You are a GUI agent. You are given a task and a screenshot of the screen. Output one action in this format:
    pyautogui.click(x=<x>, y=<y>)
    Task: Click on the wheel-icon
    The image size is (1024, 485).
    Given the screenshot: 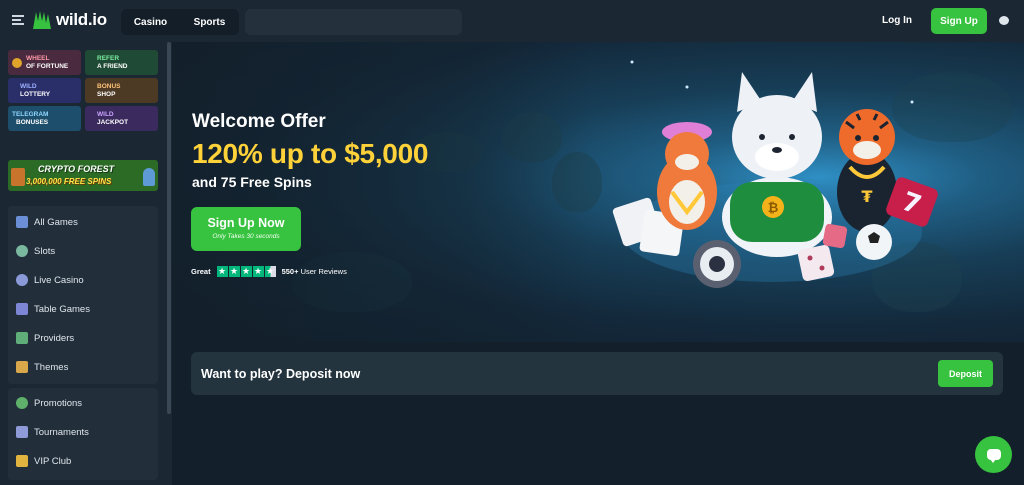 What is the action you would take?
    pyautogui.click(x=17, y=62)
    